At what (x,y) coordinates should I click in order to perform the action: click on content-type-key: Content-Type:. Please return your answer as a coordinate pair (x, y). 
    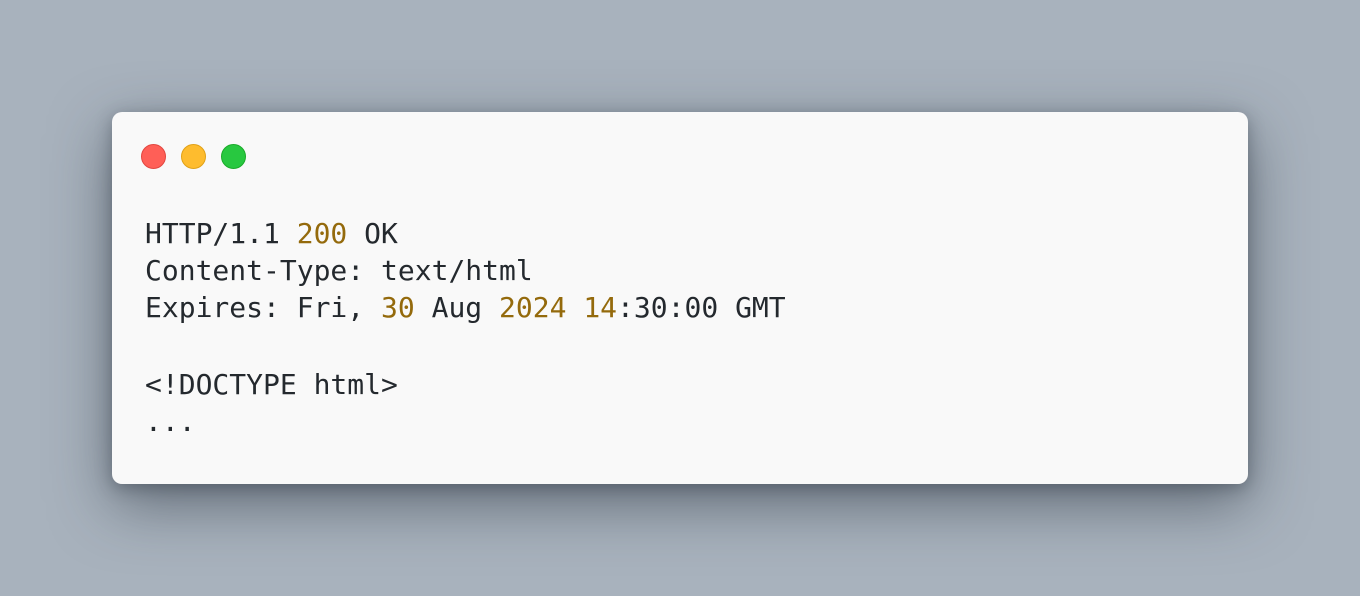
    Looking at the image, I should click on (255, 270).